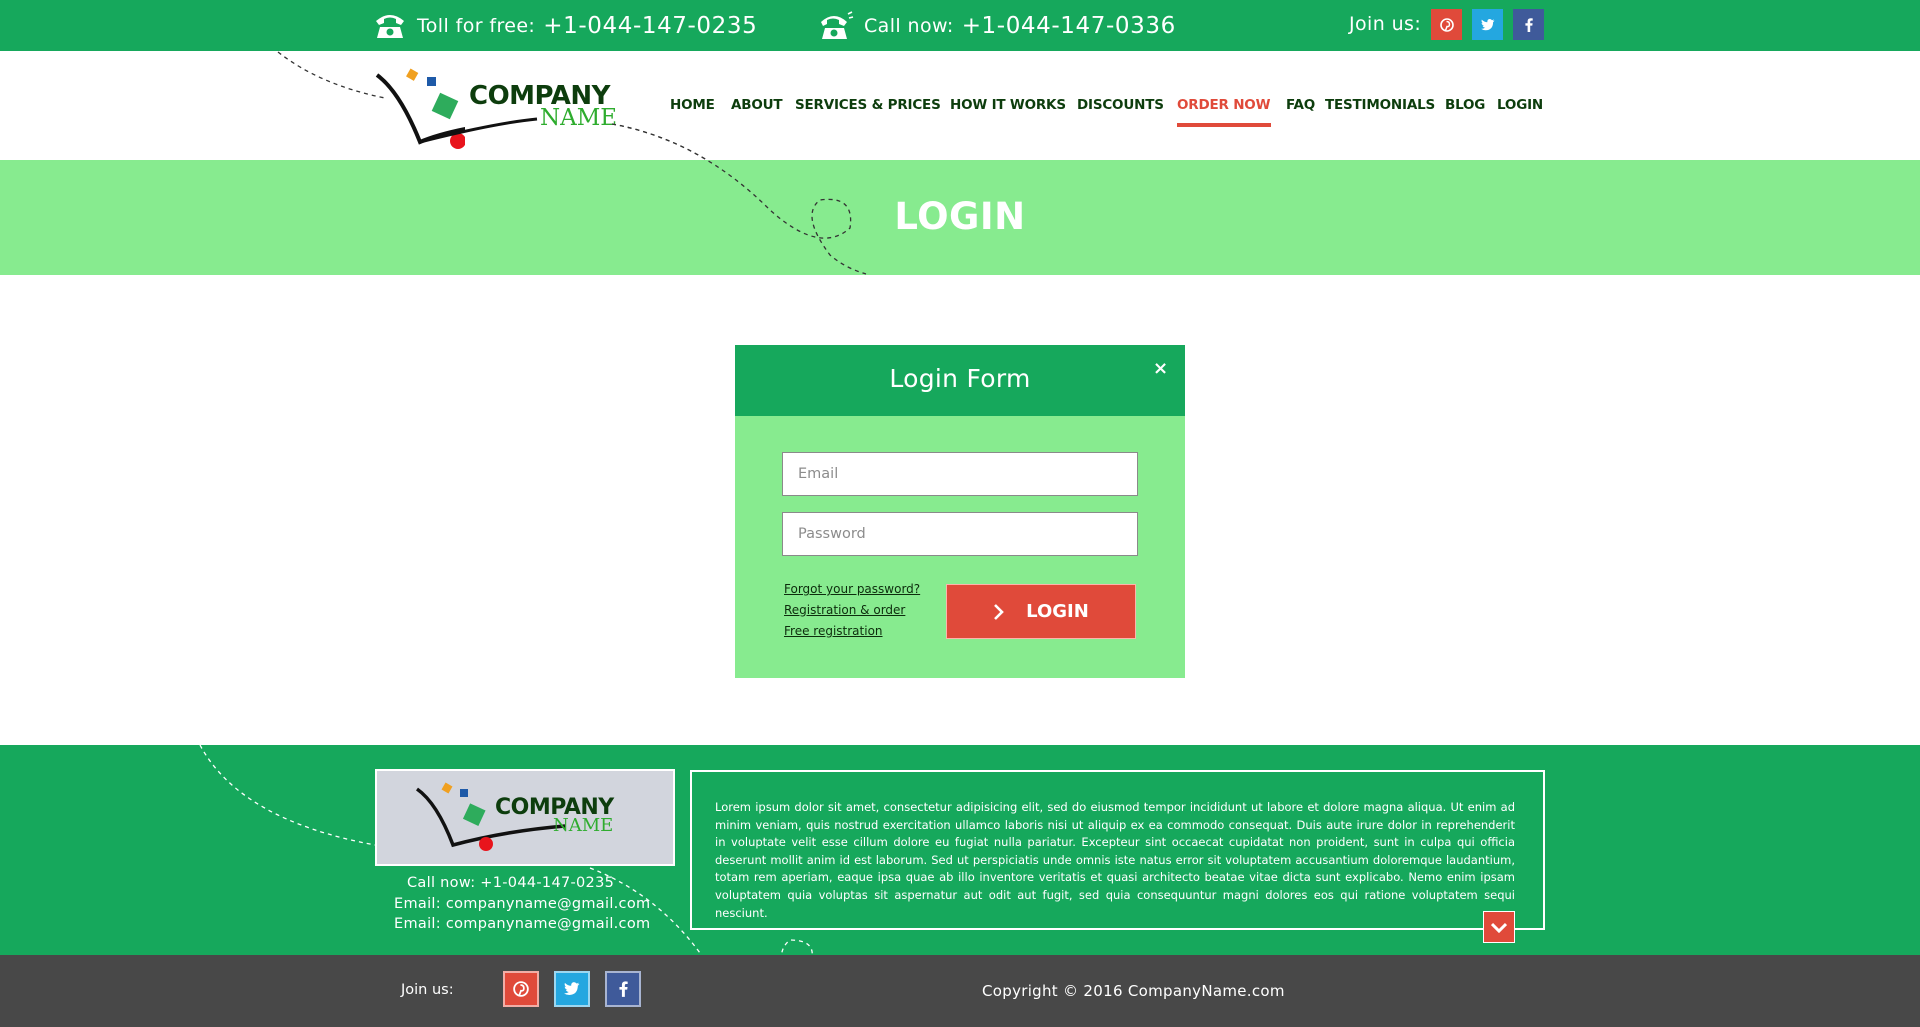 The width and height of the screenshot is (1920, 1027). What do you see at coordinates (427, 990) in the screenshot?
I see `footer-join-us-label: Join us:` at bounding box center [427, 990].